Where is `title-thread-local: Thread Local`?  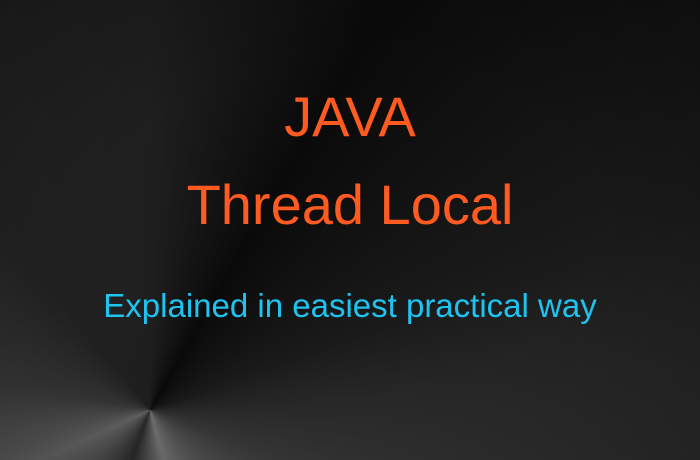
title-thread-local: Thread Local is located at coordinates (350, 204).